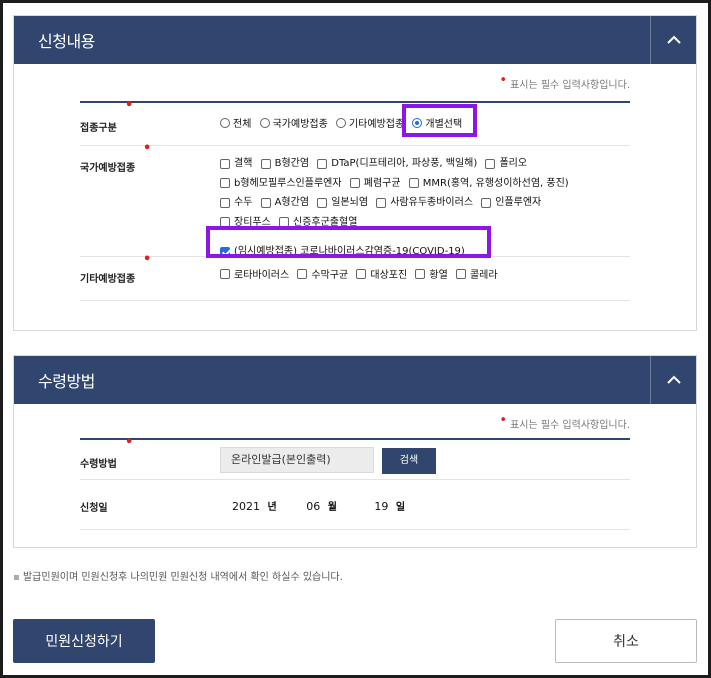  Describe the element at coordinates (355, 380) in the screenshot. I see `section-header: 수령방법` at that location.